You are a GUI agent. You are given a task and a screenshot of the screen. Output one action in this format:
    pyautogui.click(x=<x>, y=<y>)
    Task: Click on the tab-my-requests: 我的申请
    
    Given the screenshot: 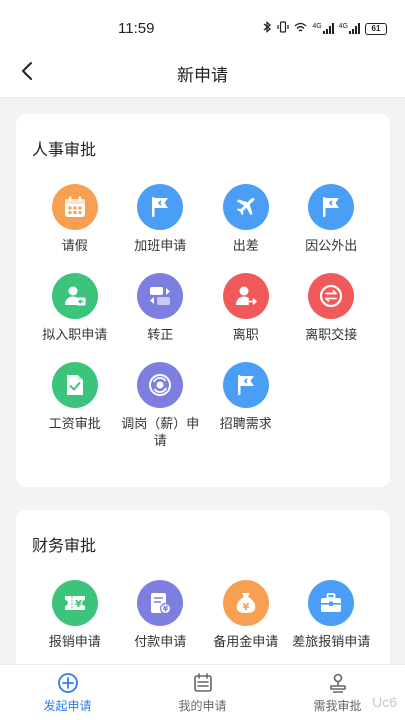 What is the action you would take?
    pyautogui.click(x=202, y=692)
    